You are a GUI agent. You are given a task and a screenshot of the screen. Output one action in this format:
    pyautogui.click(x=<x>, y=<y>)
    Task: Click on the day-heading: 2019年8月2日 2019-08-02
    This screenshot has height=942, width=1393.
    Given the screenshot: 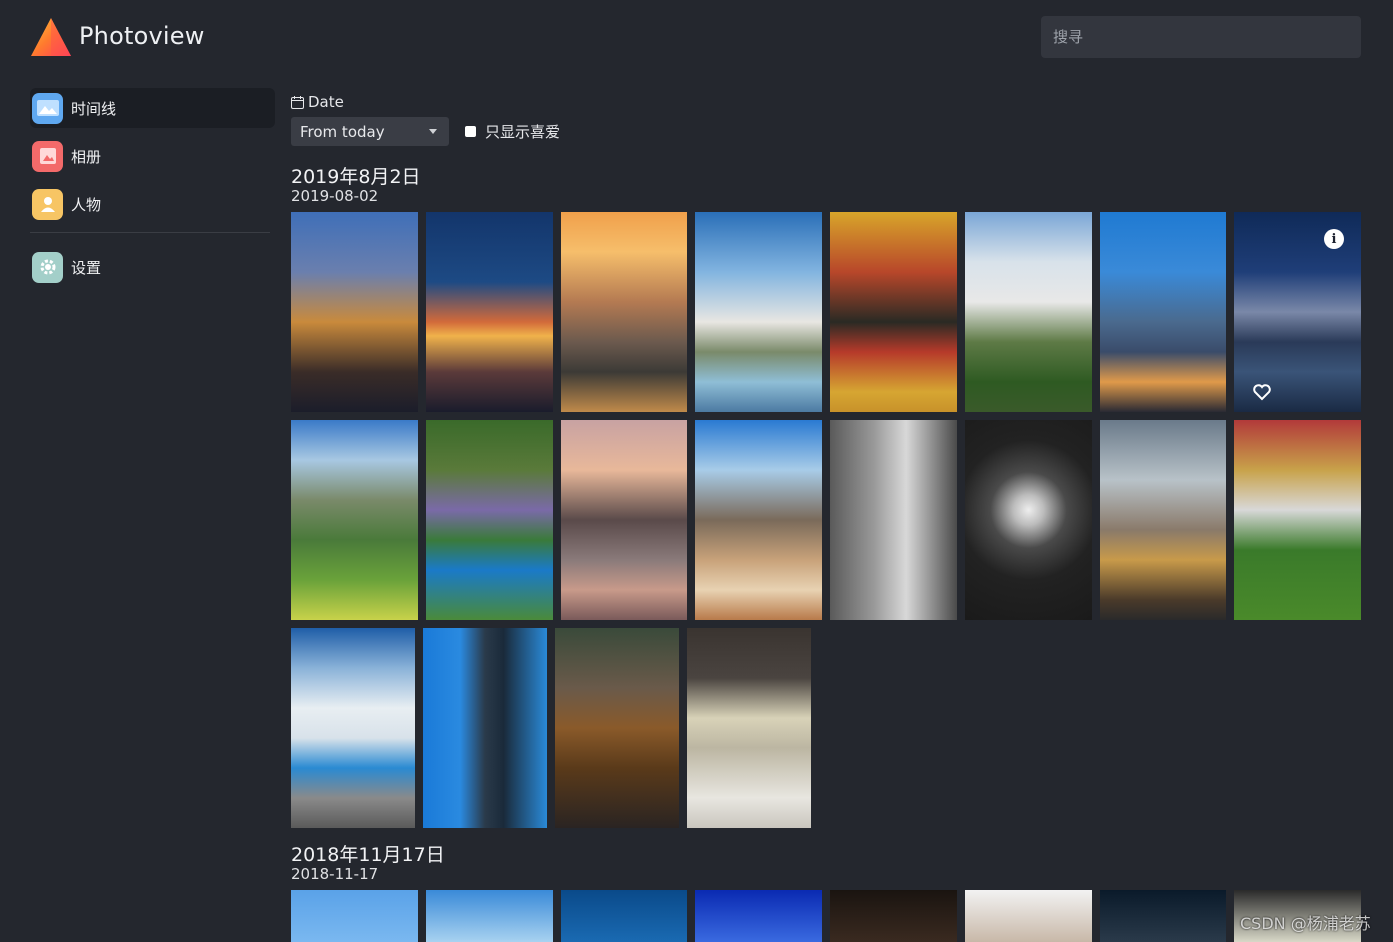 What is the action you would take?
    pyautogui.click(x=826, y=185)
    